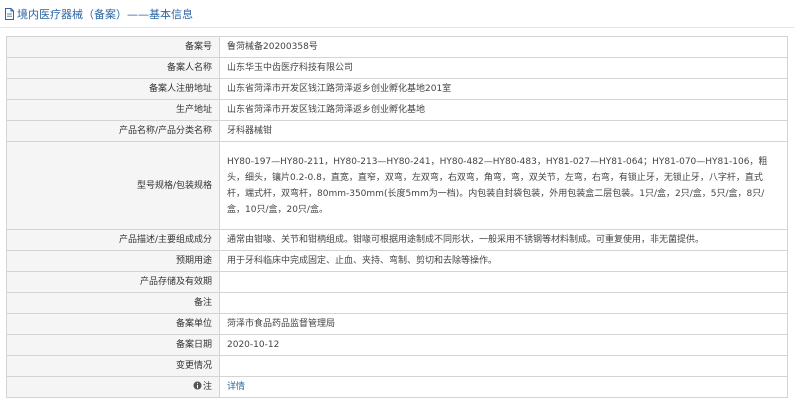 The width and height of the screenshot is (794, 415). I want to click on table-row: 备案人名称 山东华玉中齿医疗科技有限公司, so click(397, 68).